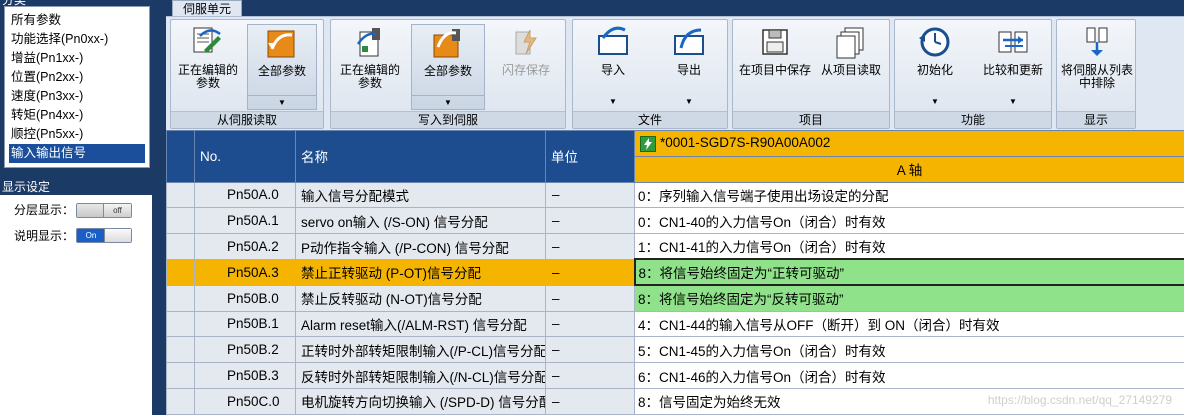 The width and height of the screenshot is (1184, 415). What do you see at coordinates (908, 272) in the screenshot?
I see `param-value-edited: 8：将信号始终固定为“正转可驱动”` at bounding box center [908, 272].